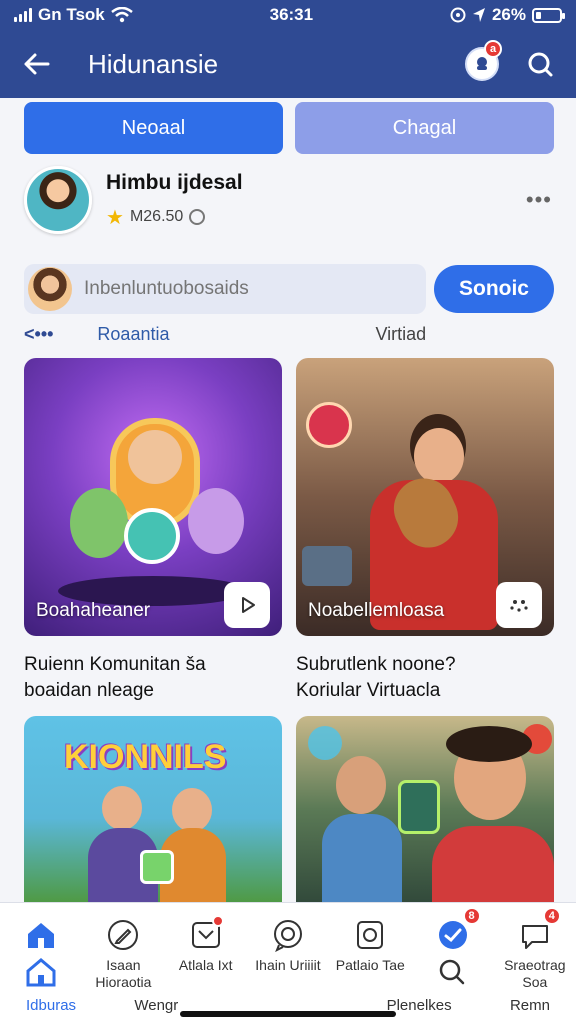 The width and height of the screenshot is (576, 1024). Describe the element at coordinates (123, 973) in the screenshot. I see `nav-label: Isaan Hioraotia` at that location.